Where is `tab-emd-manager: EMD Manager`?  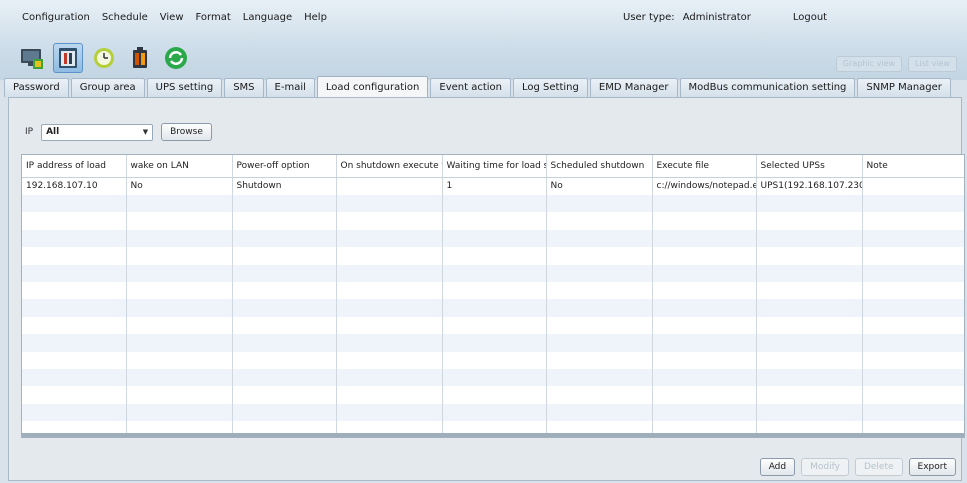 tab-emd-manager: EMD Manager is located at coordinates (633, 87).